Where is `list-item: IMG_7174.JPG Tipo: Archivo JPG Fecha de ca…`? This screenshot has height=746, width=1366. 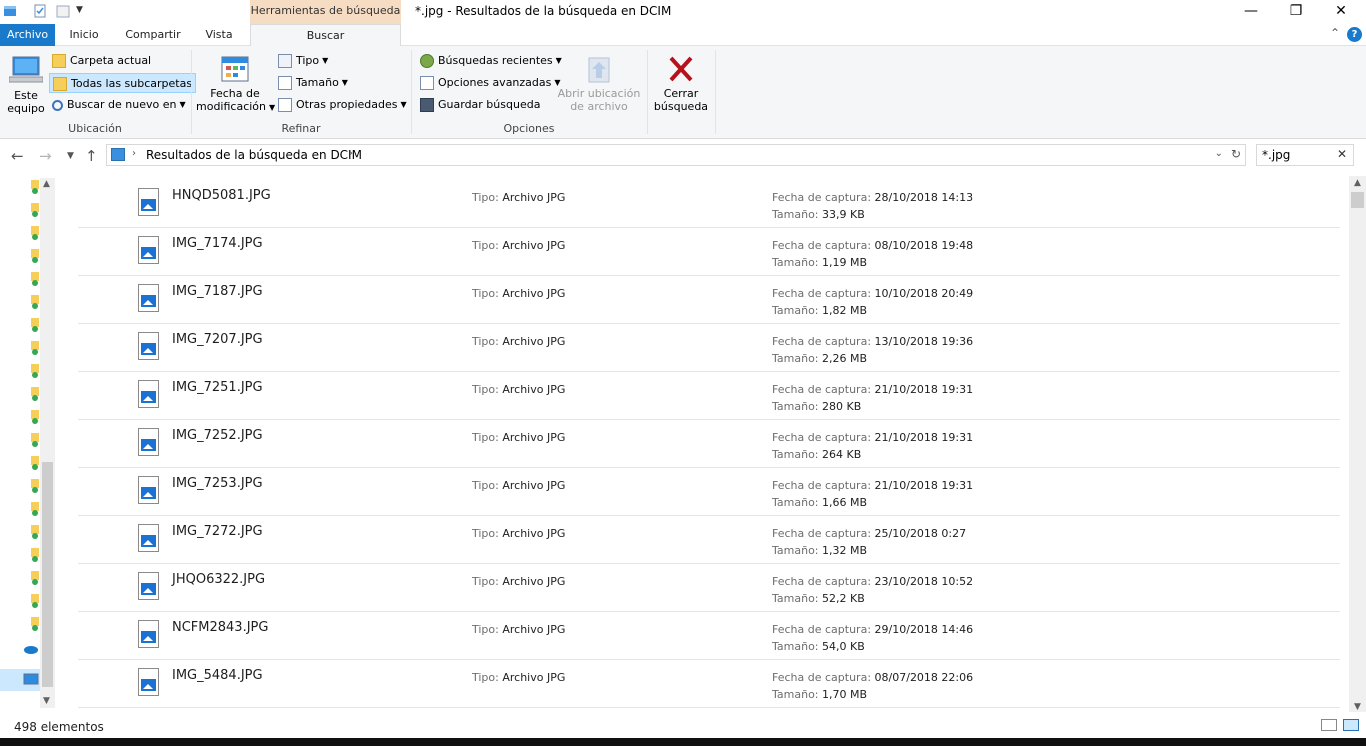 list-item: IMG_7174.JPG Tipo: Archivo JPG Fecha de ca… is located at coordinates (709, 252).